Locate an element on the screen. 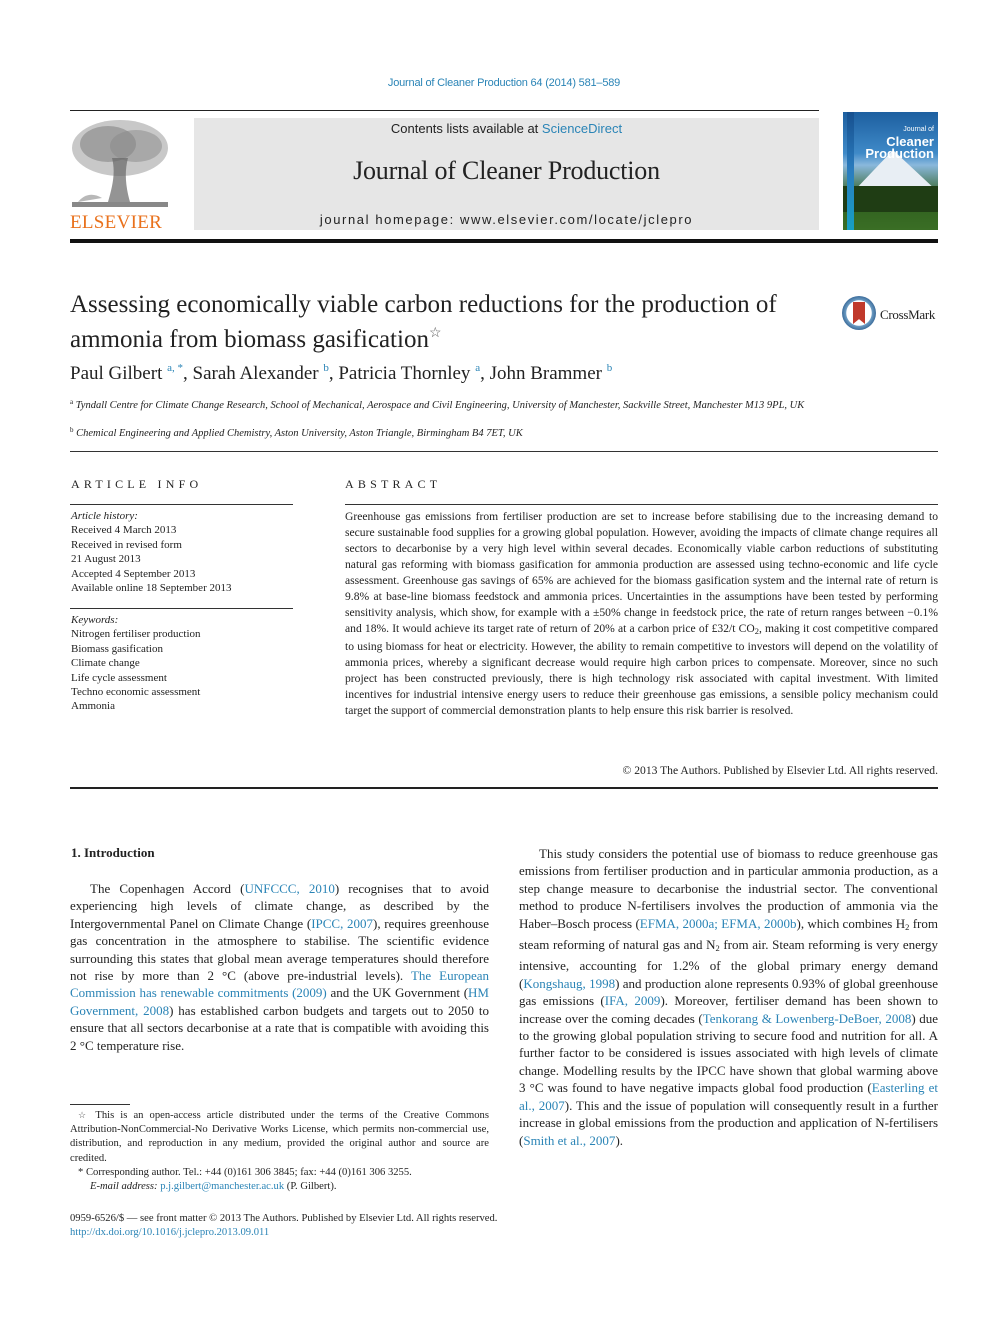 The height and width of the screenshot is (1323, 992). cover-title: Journal of Cleaner Production is located at coordinates (899, 143).